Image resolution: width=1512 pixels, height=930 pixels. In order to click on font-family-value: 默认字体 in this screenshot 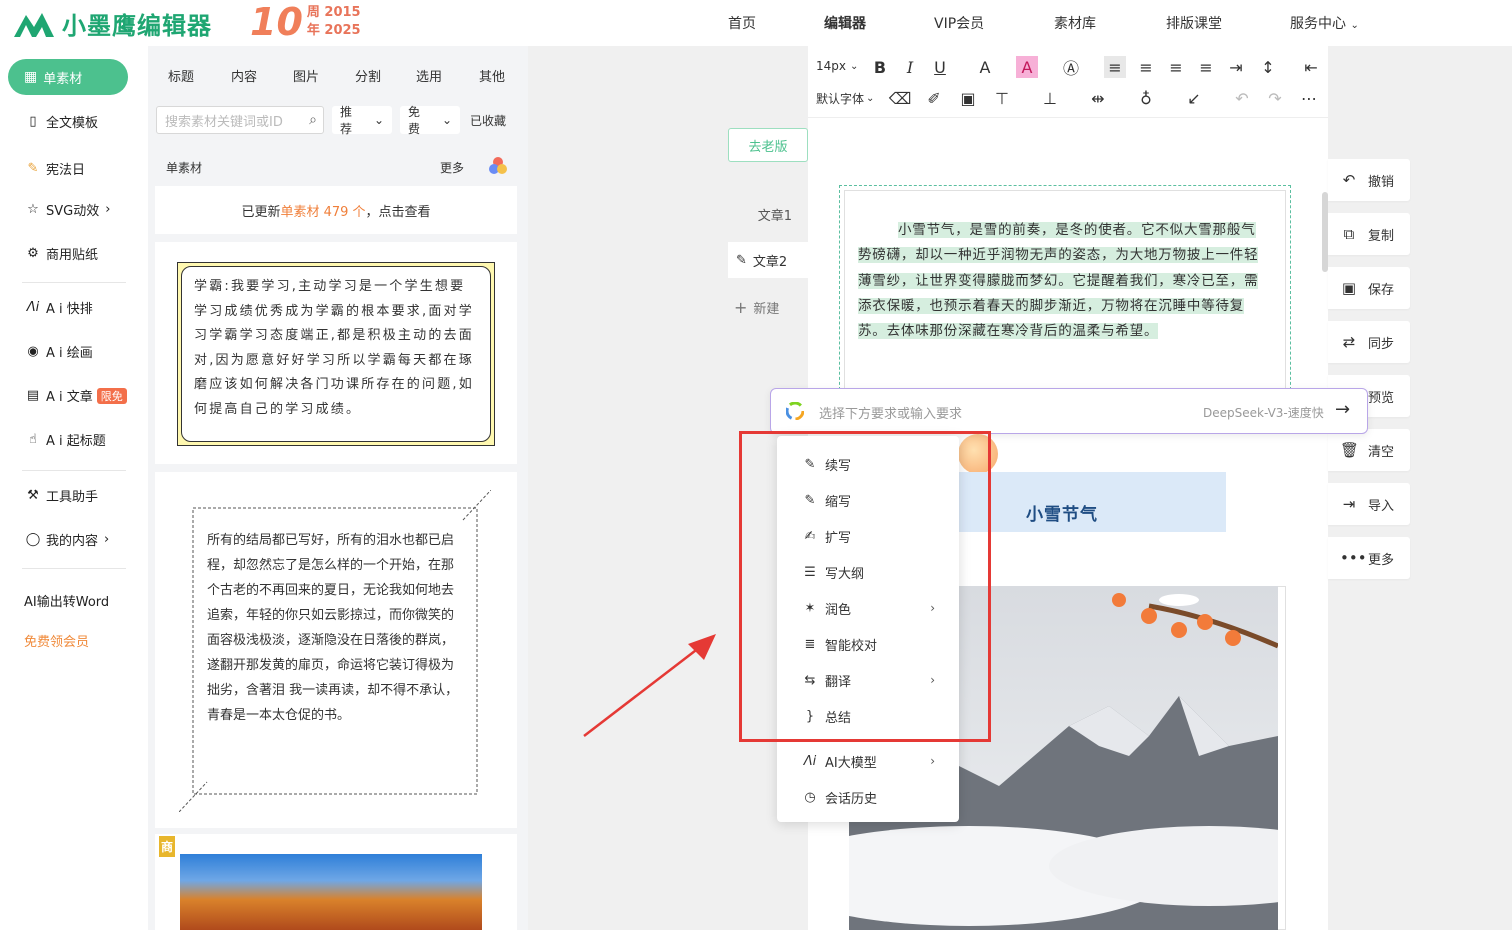, I will do `click(840, 99)`.